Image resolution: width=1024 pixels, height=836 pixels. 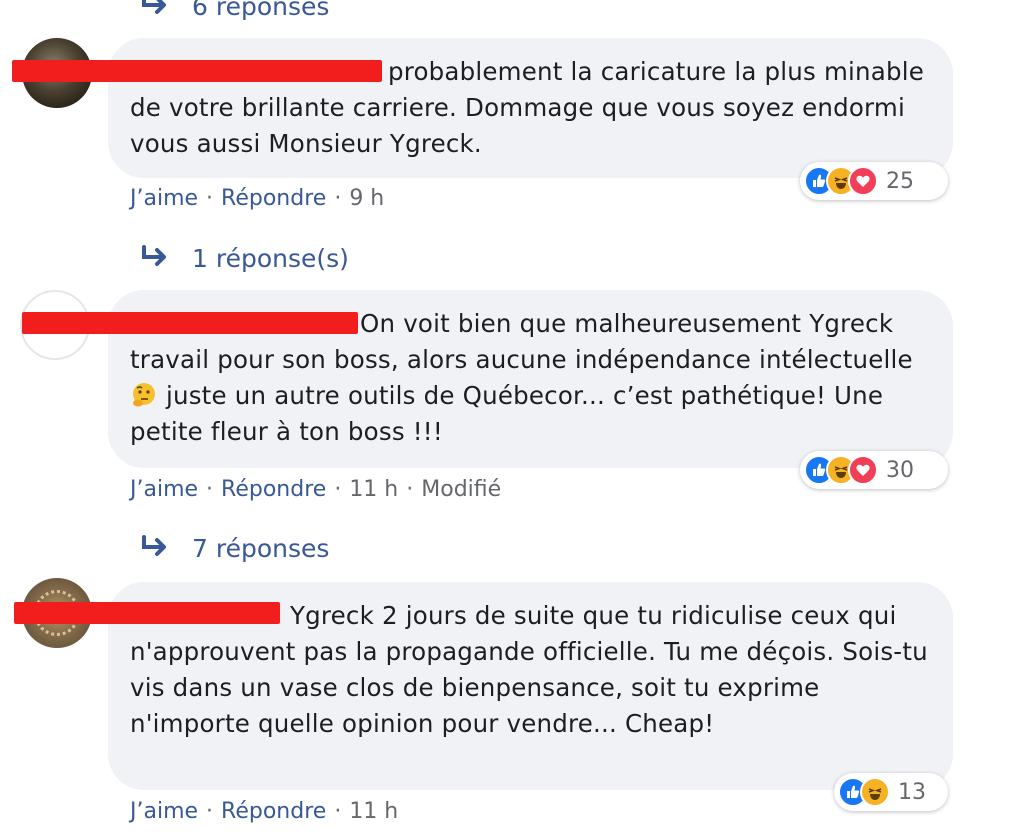 What do you see at coordinates (270, 258) in the screenshot?
I see `replies-count-label: 1 réponse(s)` at bounding box center [270, 258].